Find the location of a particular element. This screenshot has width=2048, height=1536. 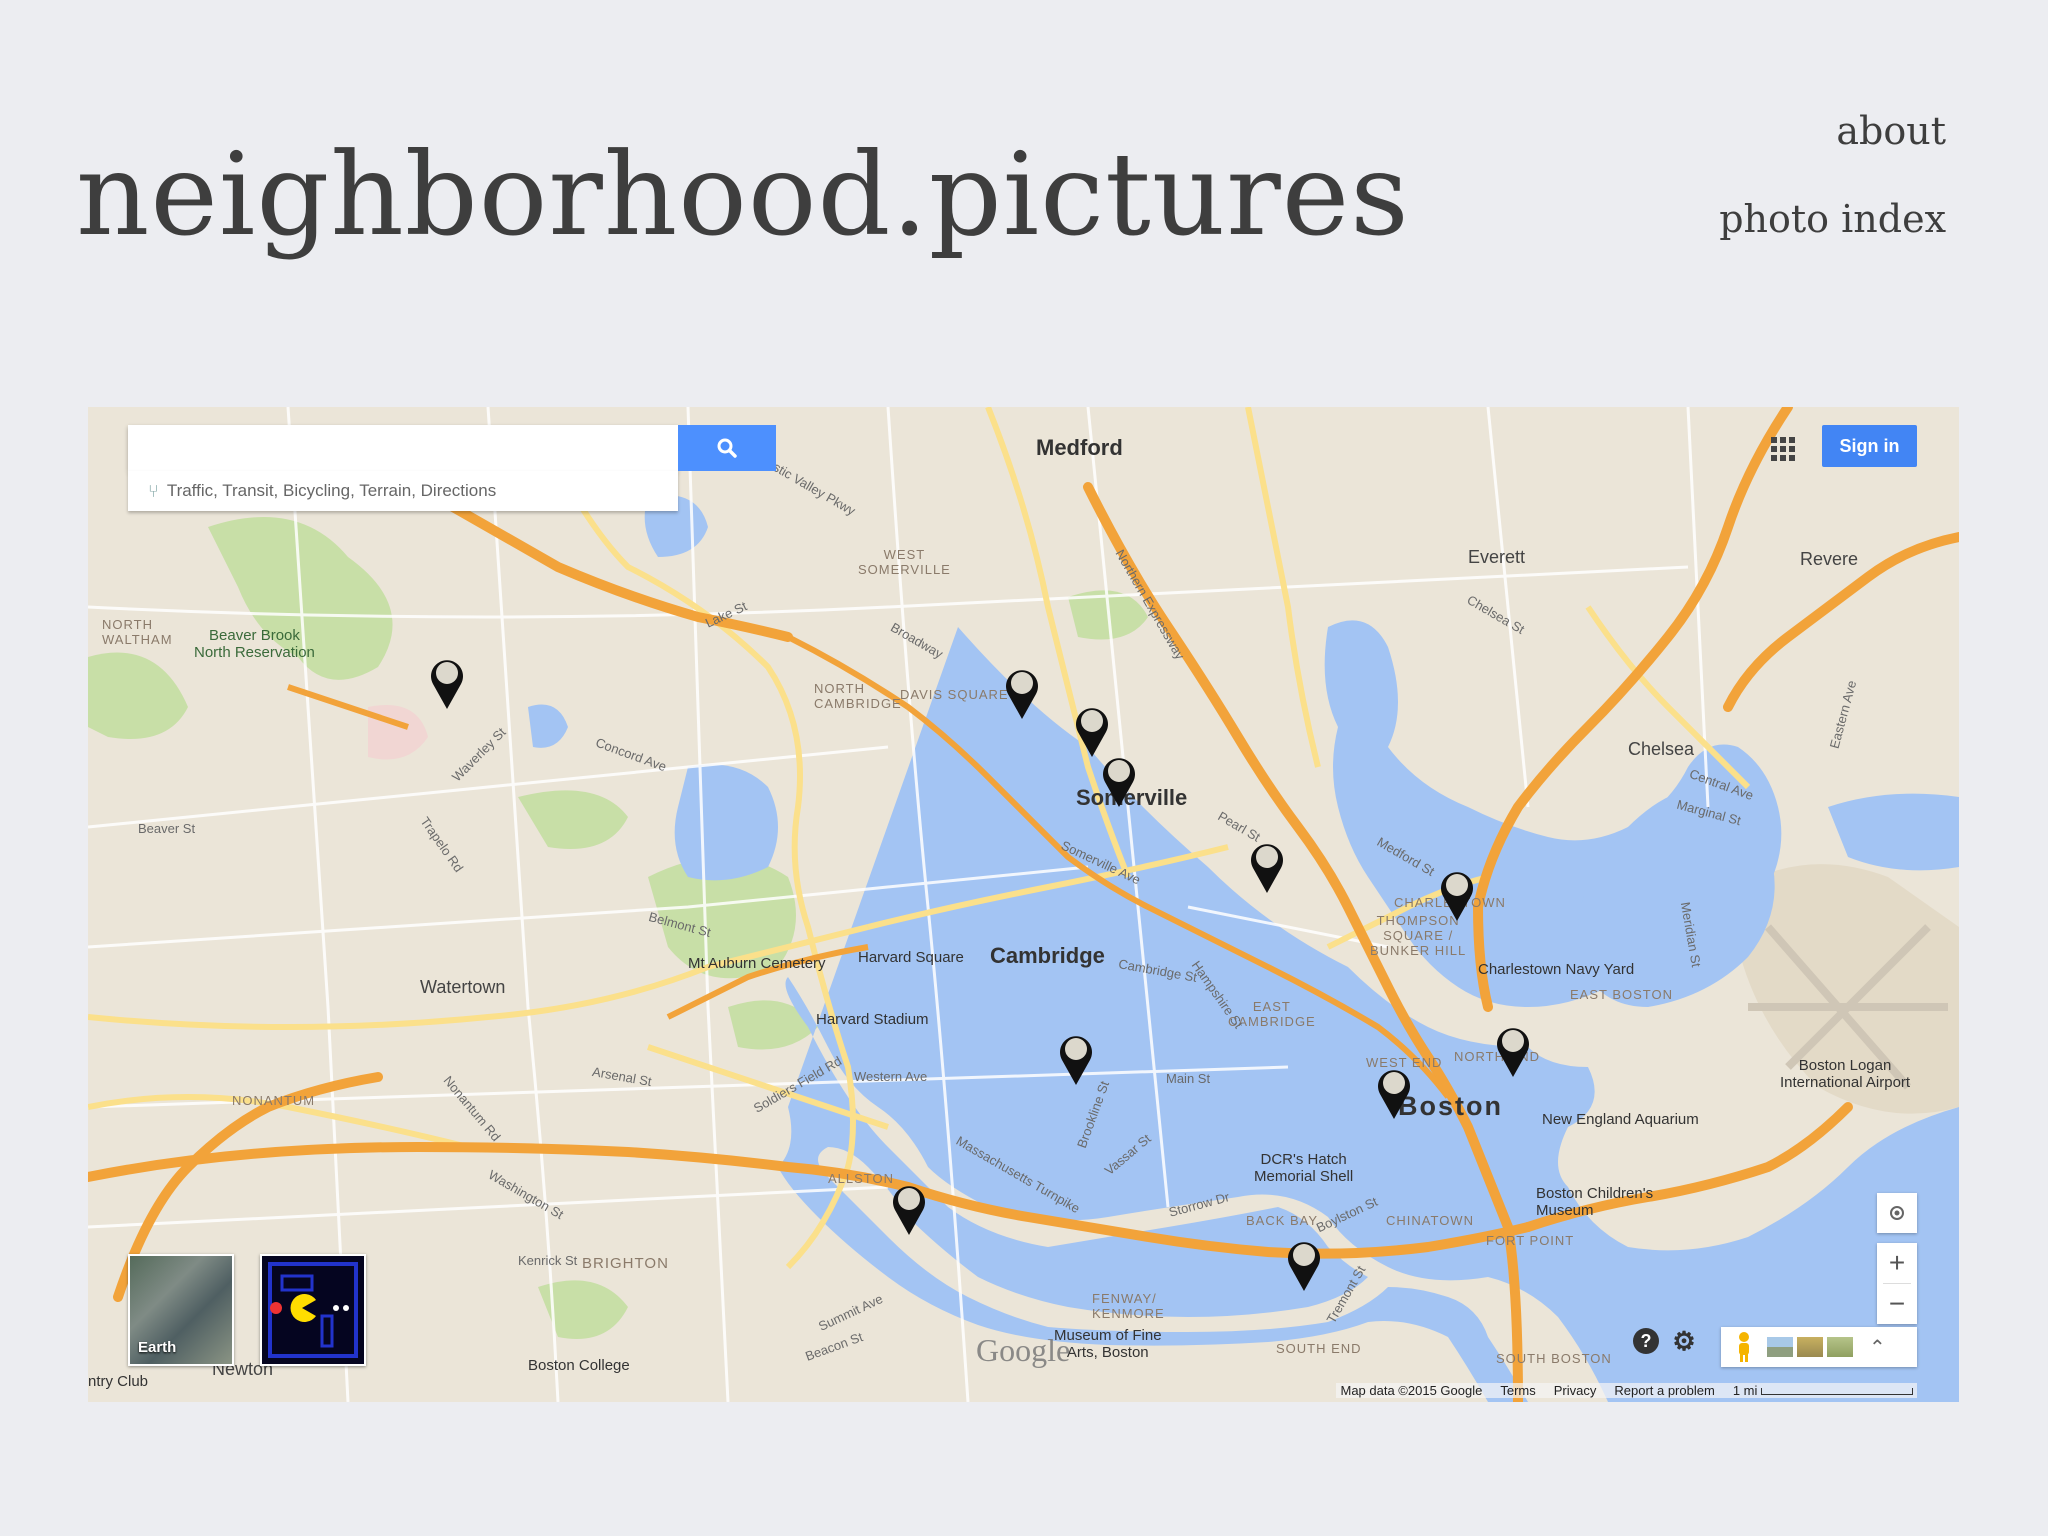

report-problem-link: Report a problem is located at coordinates (1664, 1390).